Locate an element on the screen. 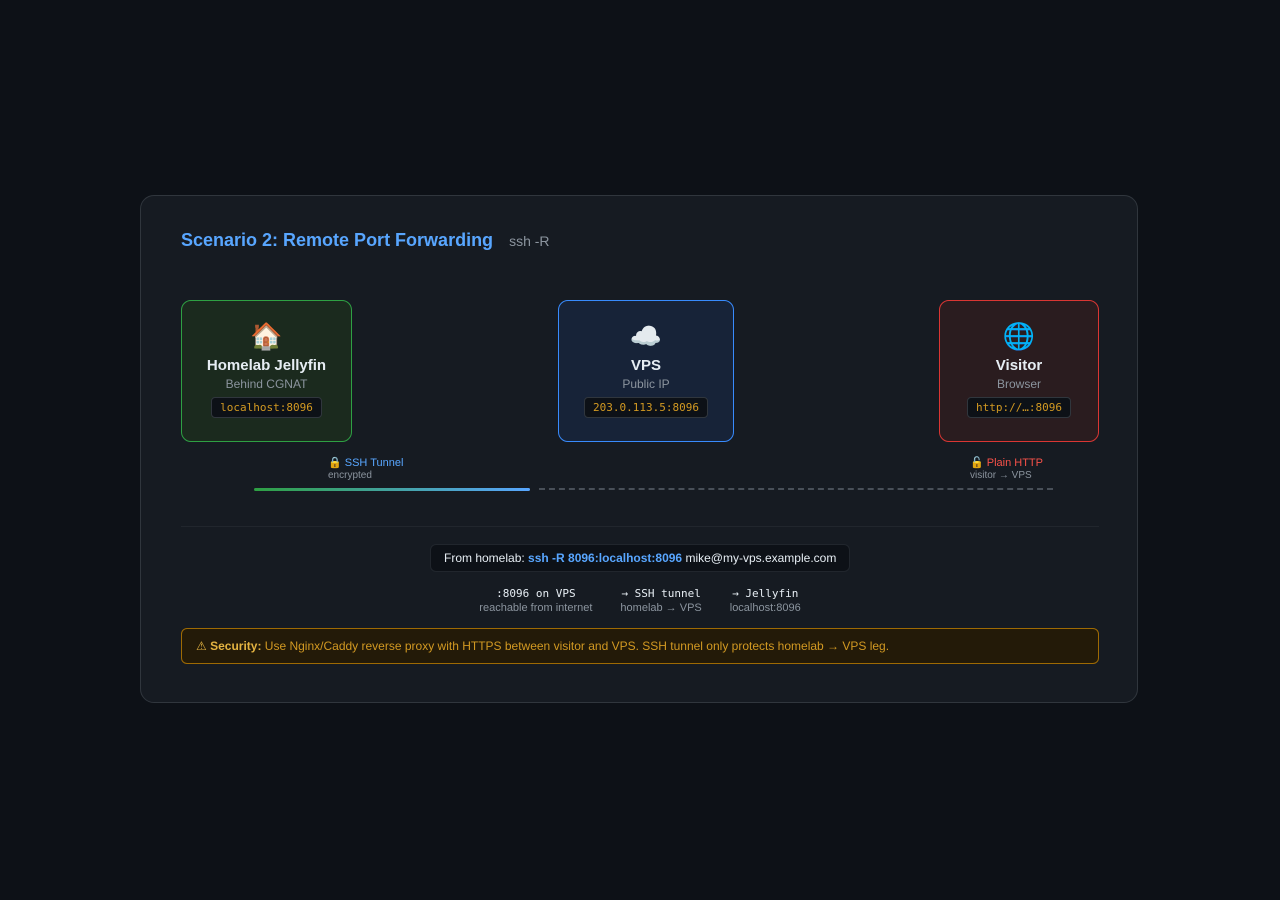 The width and height of the screenshot is (1280, 900). node-name: VPS is located at coordinates (645, 365).